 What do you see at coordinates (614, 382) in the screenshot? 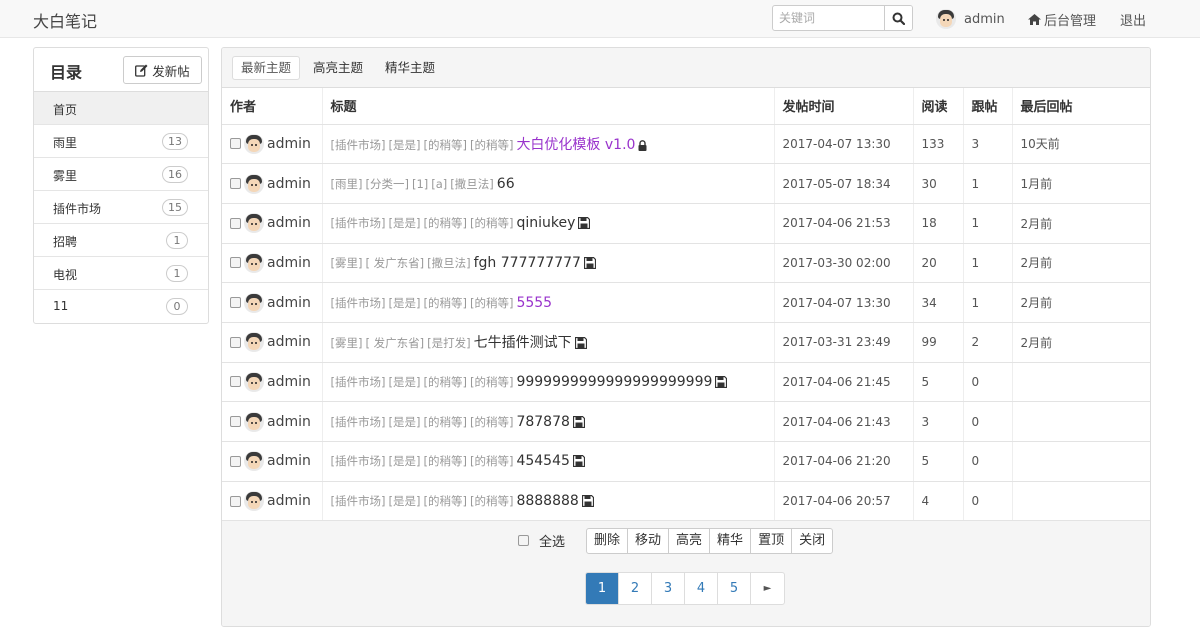
I see `thread-title-link: 9999999999999999999999` at bounding box center [614, 382].